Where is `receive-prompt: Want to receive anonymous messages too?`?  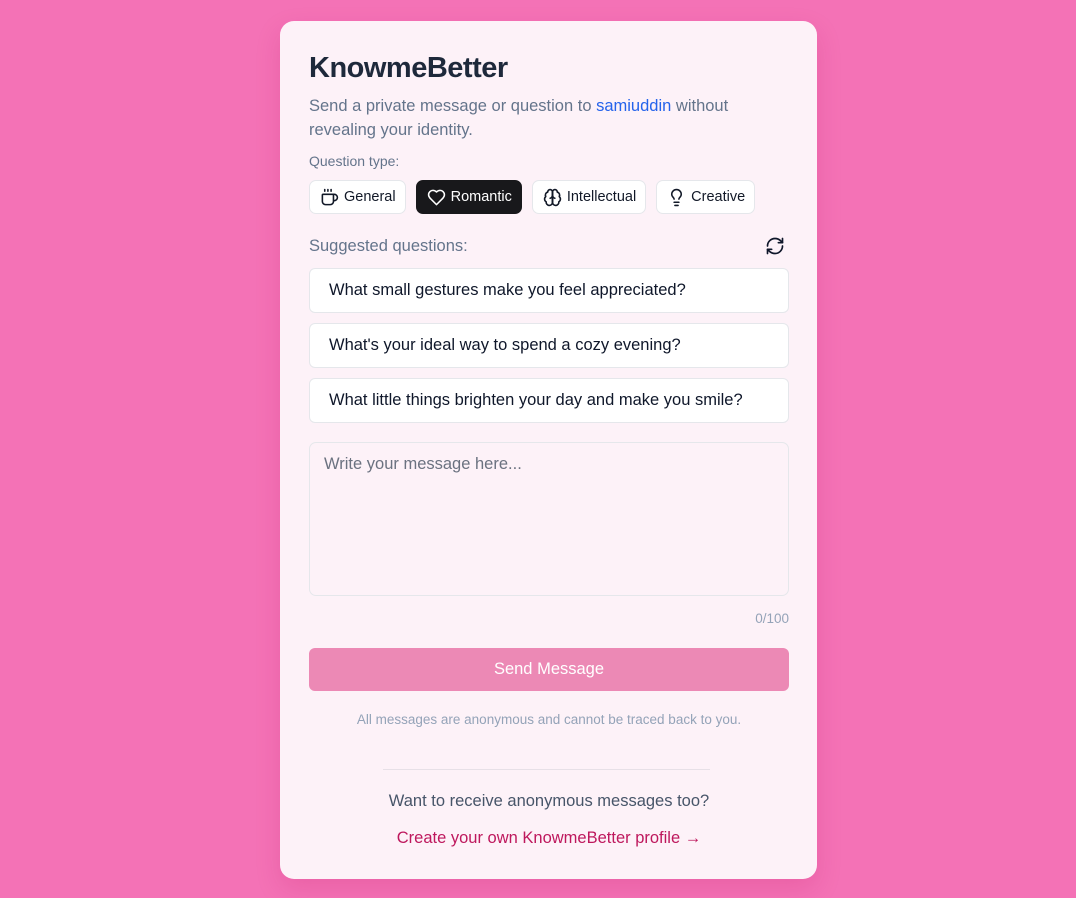
receive-prompt: Want to receive anonymous messages too? is located at coordinates (549, 801).